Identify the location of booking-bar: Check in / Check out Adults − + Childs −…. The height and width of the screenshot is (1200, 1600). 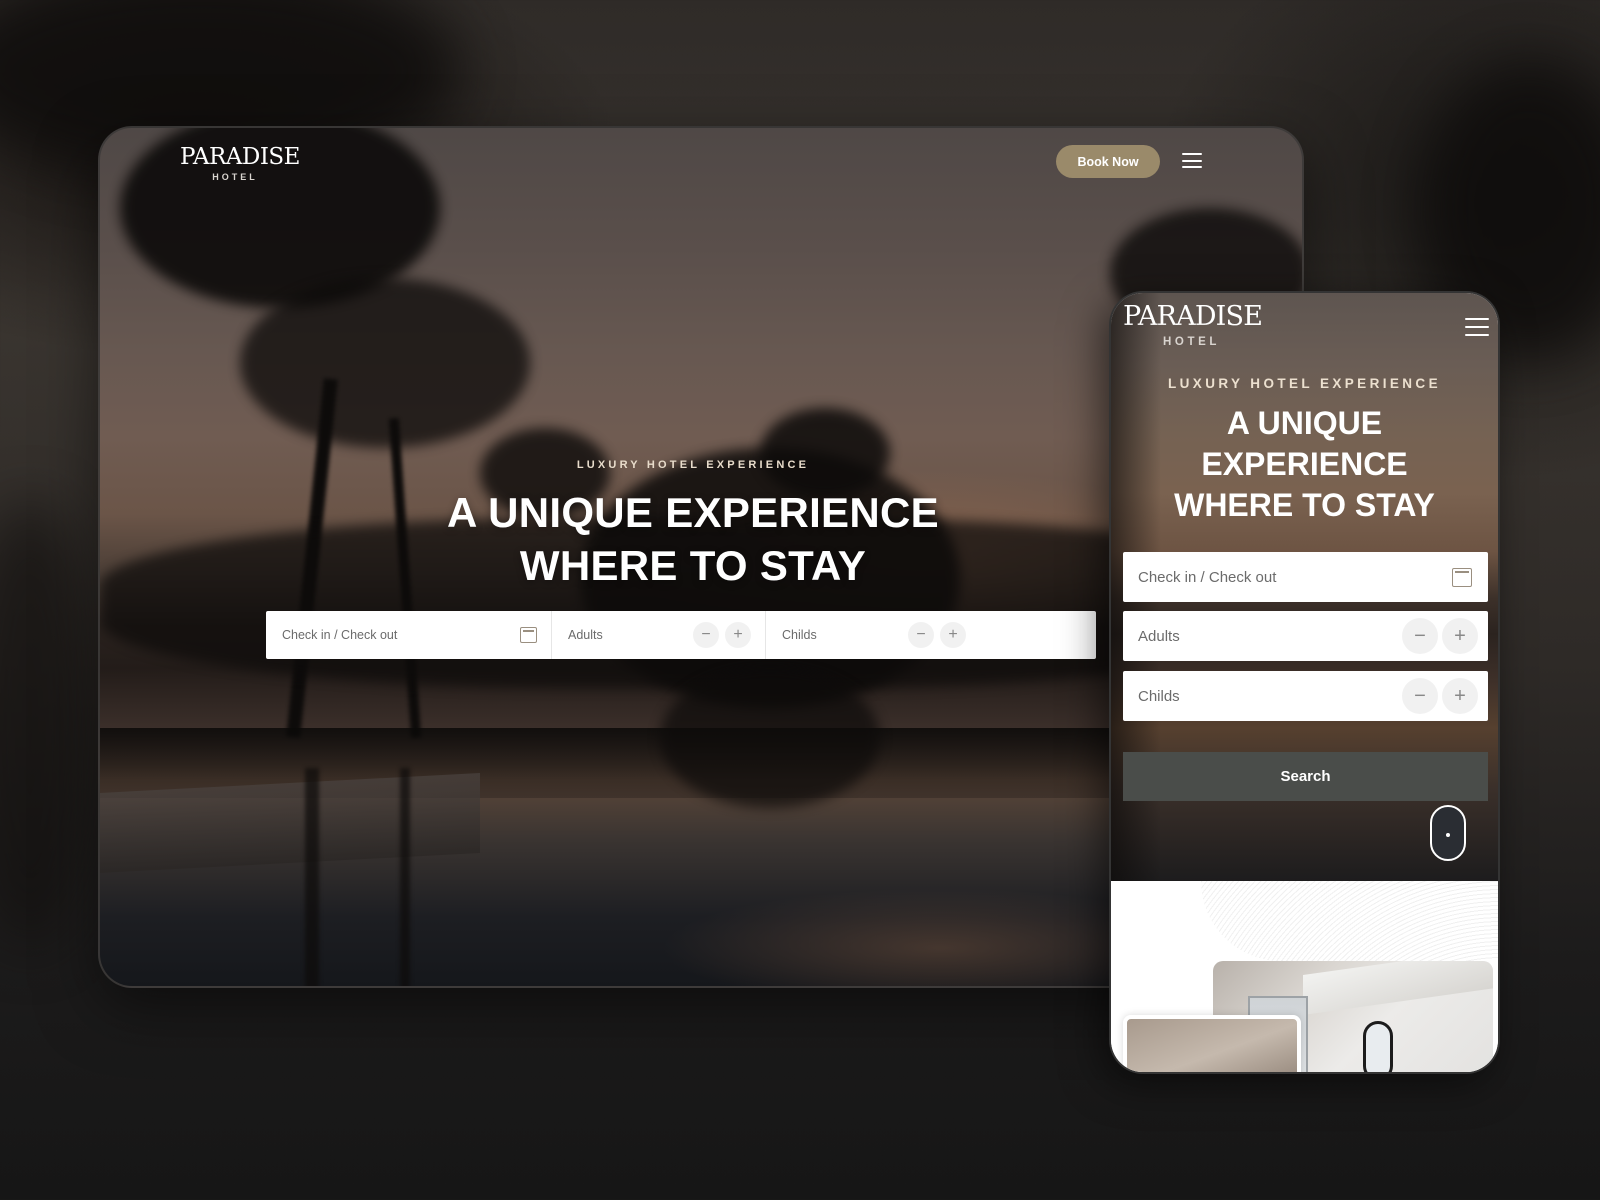
(681, 635).